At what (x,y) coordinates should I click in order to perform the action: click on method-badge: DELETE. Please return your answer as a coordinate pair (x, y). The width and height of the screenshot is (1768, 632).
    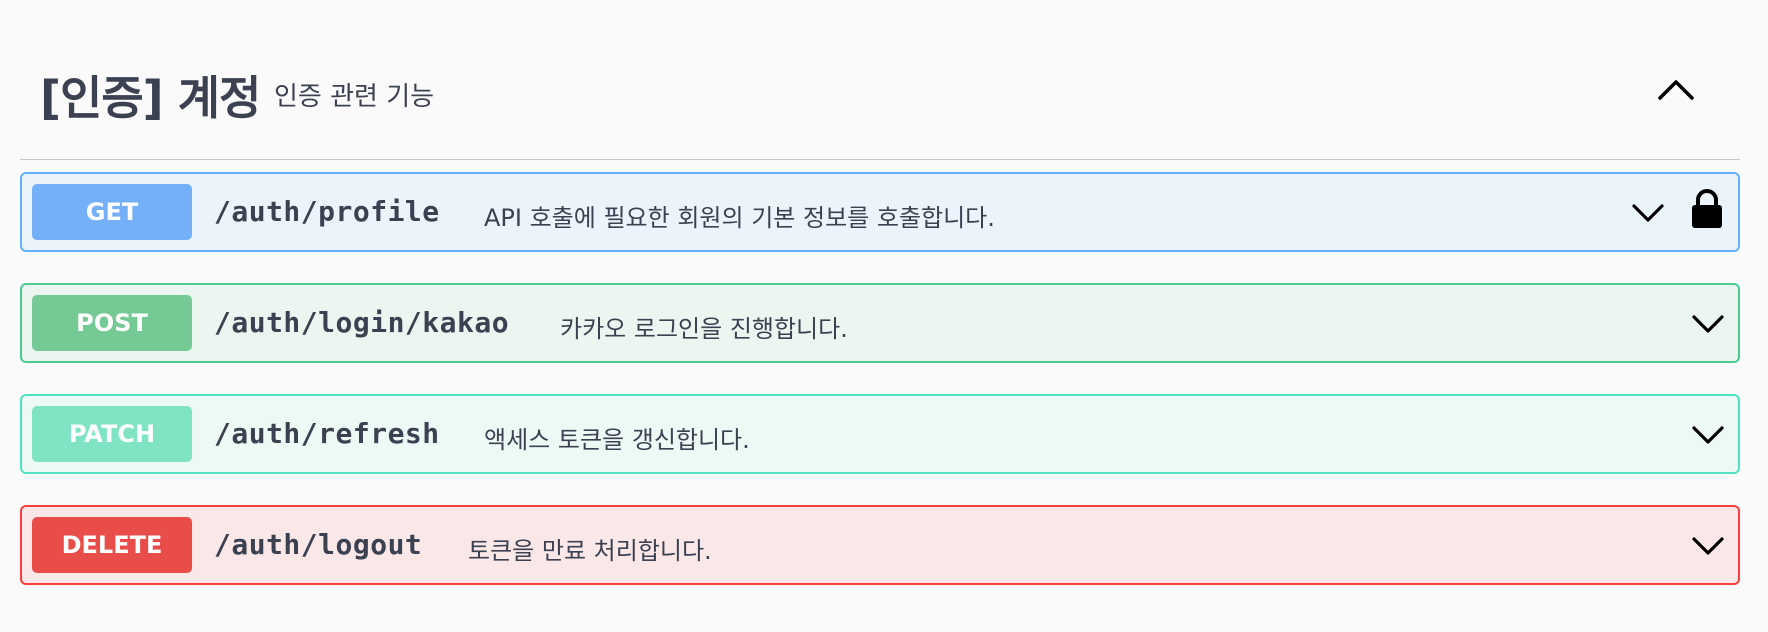
    Looking at the image, I should click on (112, 545).